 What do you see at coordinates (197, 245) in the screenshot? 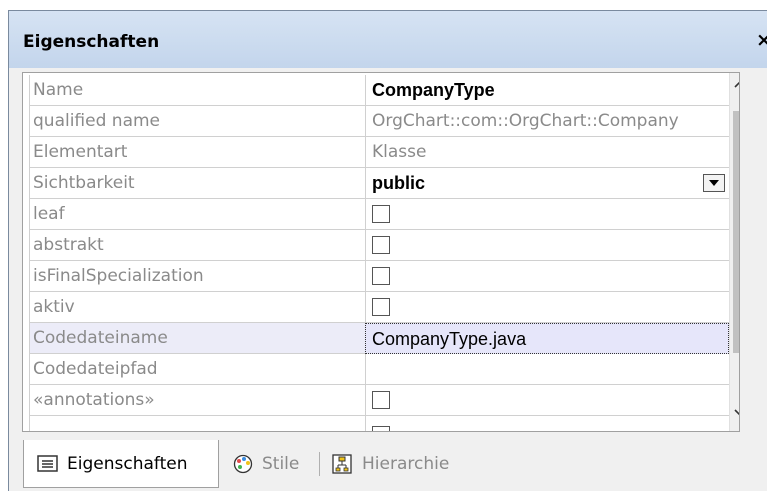
I see `property-label: abstrakt` at bounding box center [197, 245].